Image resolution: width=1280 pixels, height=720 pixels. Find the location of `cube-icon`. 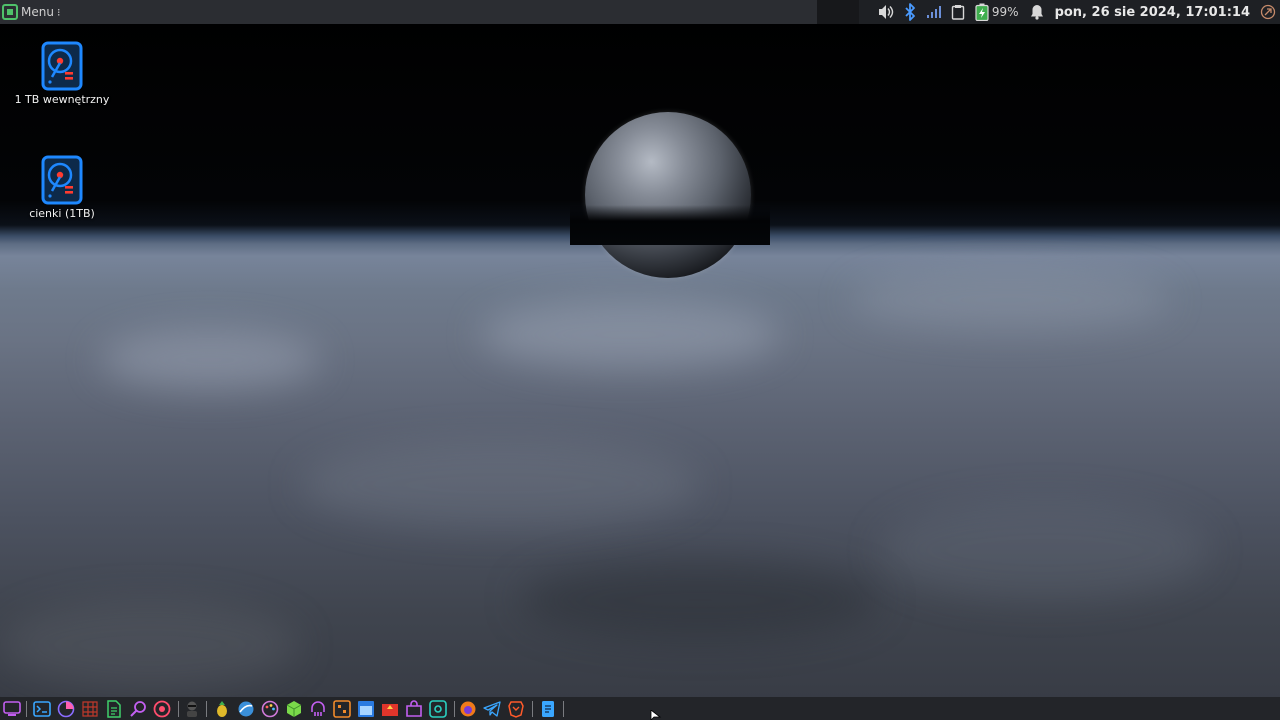

cube-icon is located at coordinates (294, 709).